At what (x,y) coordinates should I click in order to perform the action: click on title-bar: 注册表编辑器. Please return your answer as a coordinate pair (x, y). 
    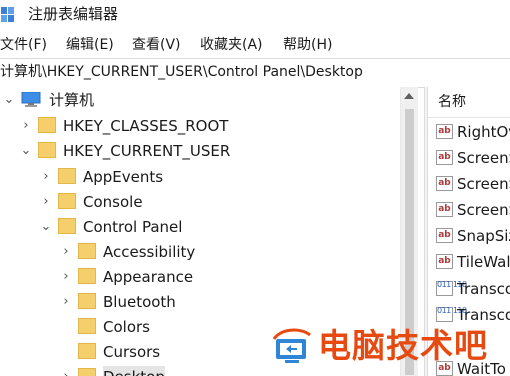
    Looking at the image, I should click on (255, 15).